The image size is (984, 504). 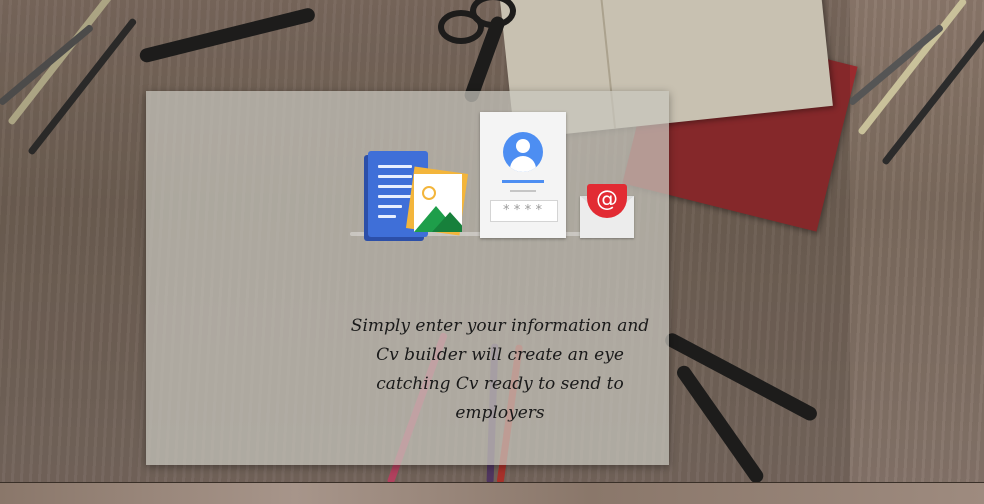 I want to click on photo-image, so click(x=438, y=203).